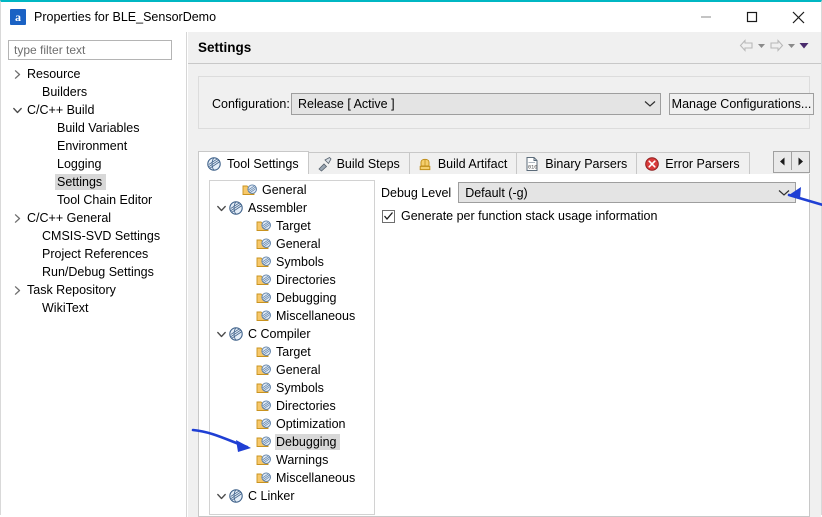 Image resolution: width=822 pixels, height=517 pixels. Describe the element at coordinates (263, 163) in the screenshot. I see `tab-label: Tool Settings` at that location.